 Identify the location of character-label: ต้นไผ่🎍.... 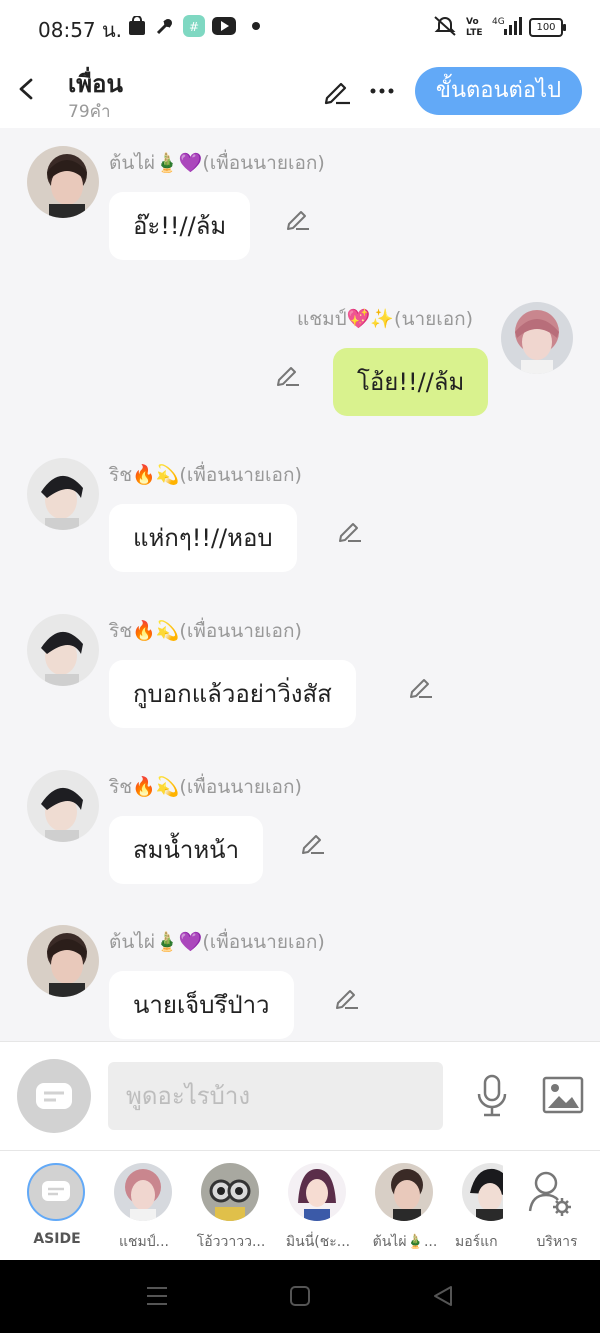
(405, 1242).